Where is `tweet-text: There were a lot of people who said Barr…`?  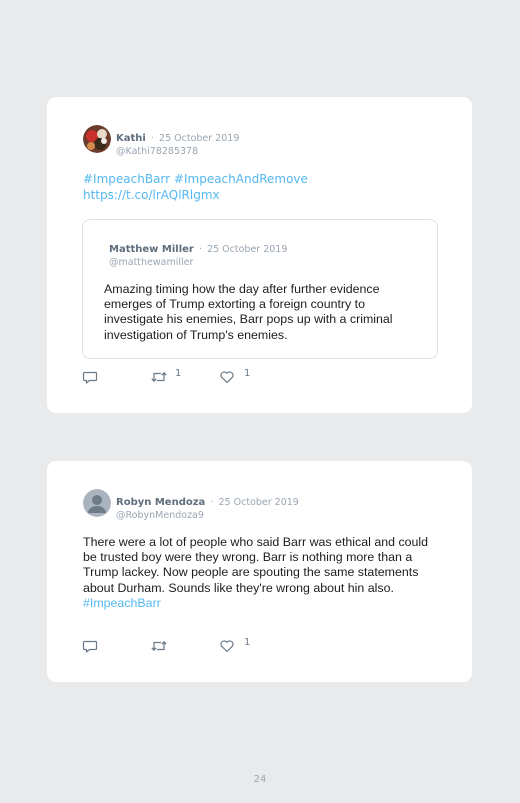
tweet-text: There were a lot of people who said Barr… is located at coordinates (263, 573).